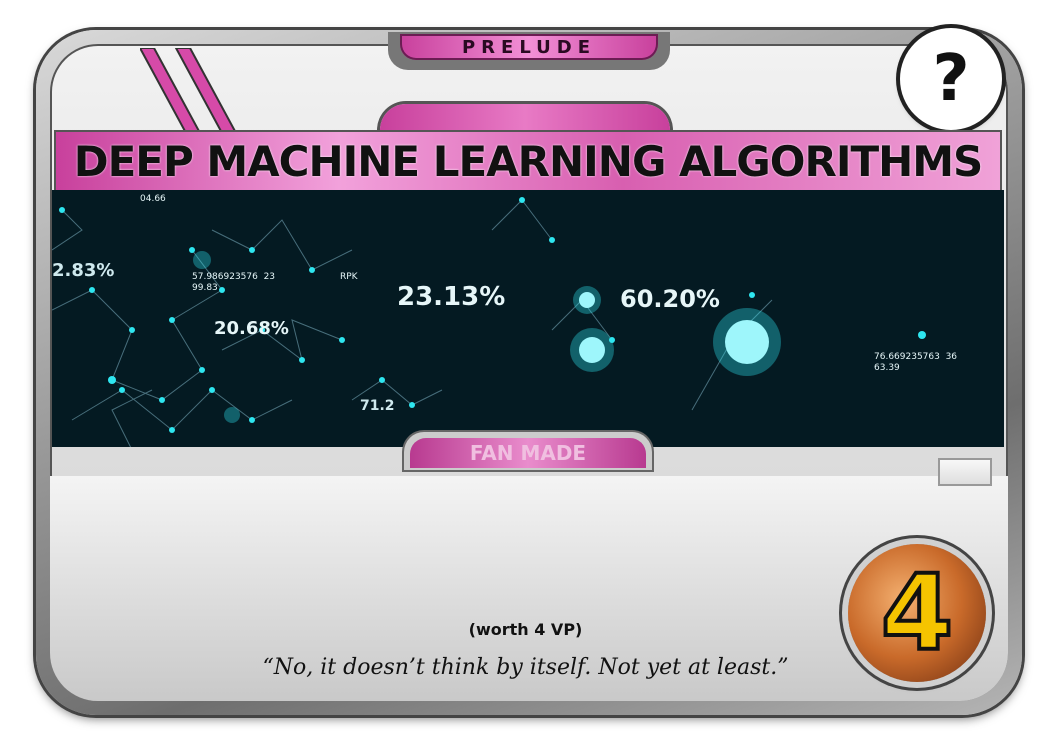 The height and width of the screenshot is (750, 1051). I want to click on prelude-tab: PRELUDE, so click(529, 51).